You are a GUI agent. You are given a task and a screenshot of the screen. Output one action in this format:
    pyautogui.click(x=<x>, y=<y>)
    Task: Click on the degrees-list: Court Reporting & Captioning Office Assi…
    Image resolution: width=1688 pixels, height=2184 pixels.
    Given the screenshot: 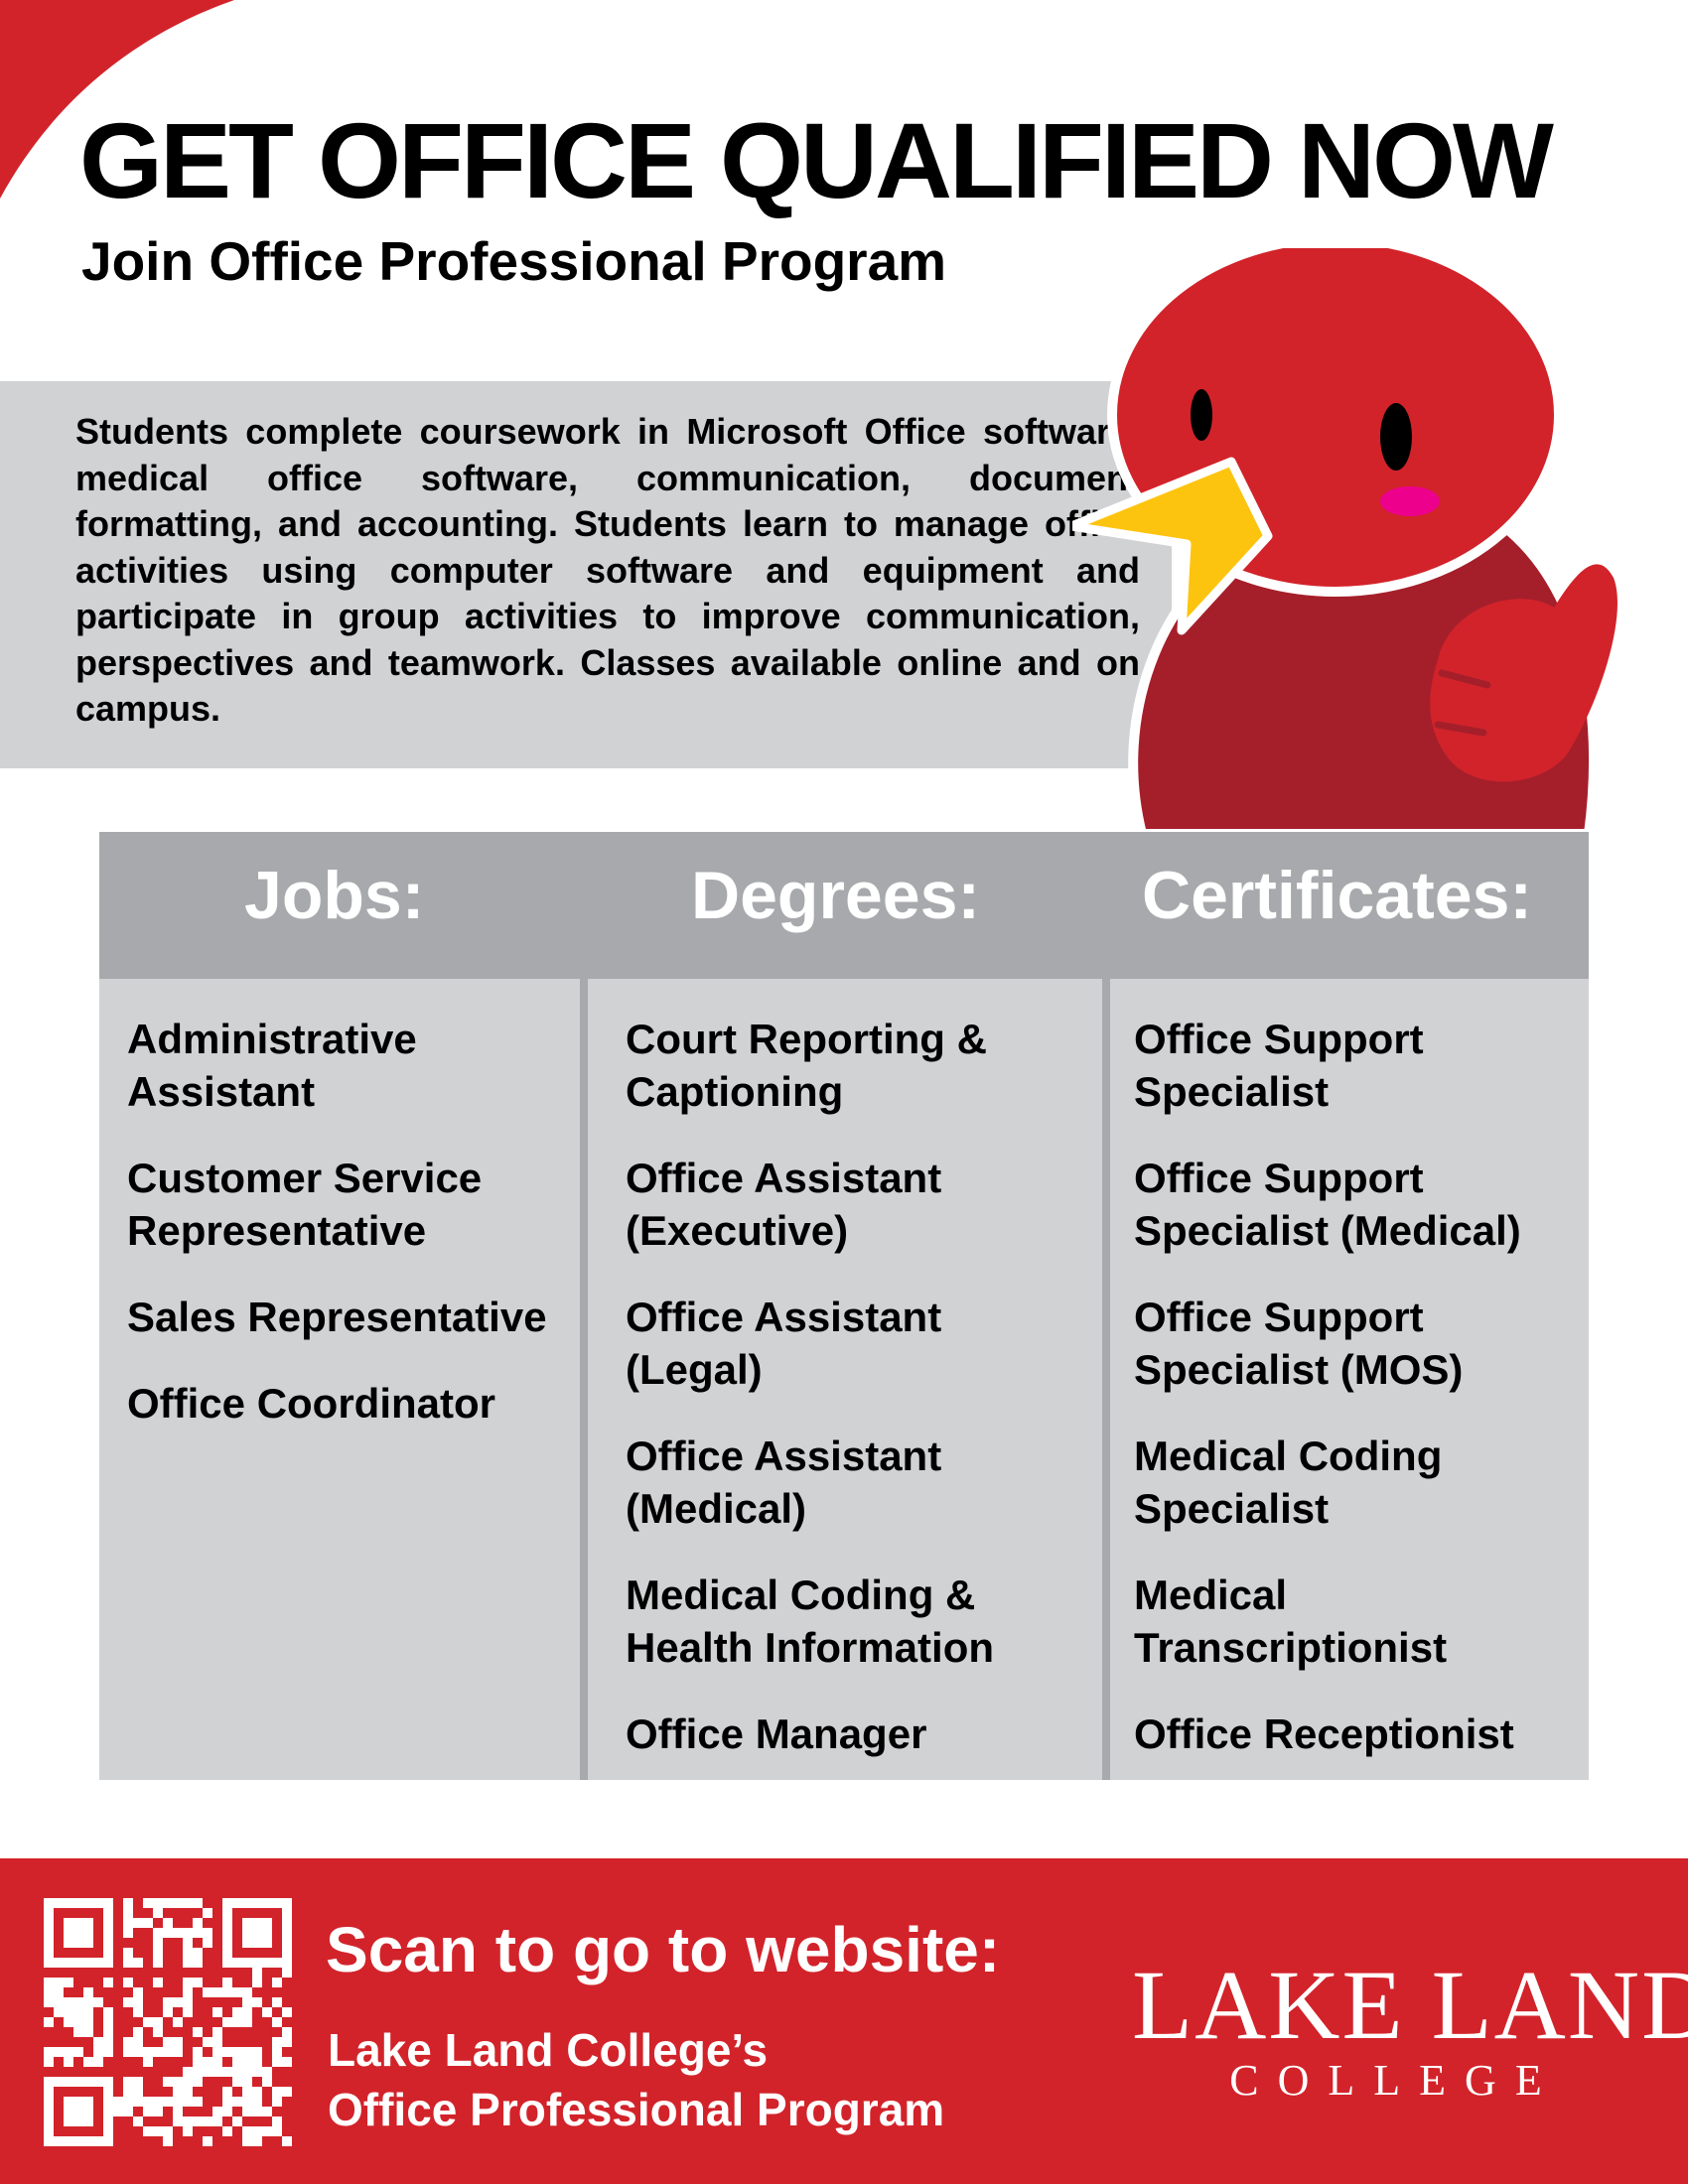 What is the action you would take?
    pyautogui.click(x=854, y=1403)
    